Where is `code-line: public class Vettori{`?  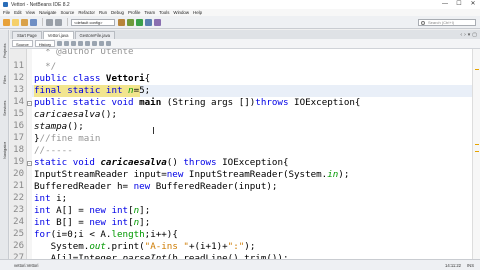
code-line: public class Vettori{ is located at coordinates (92, 79).